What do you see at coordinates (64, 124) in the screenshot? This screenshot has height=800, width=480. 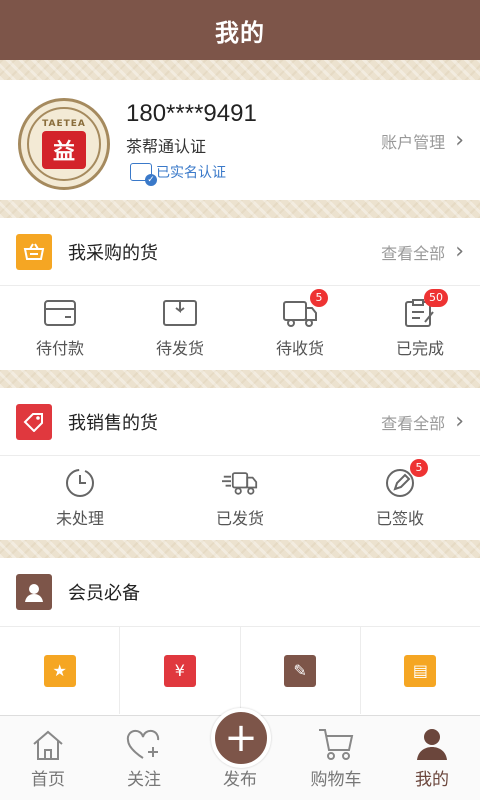 I see `logo-text: TAETEA` at bounding box center [64, 124].